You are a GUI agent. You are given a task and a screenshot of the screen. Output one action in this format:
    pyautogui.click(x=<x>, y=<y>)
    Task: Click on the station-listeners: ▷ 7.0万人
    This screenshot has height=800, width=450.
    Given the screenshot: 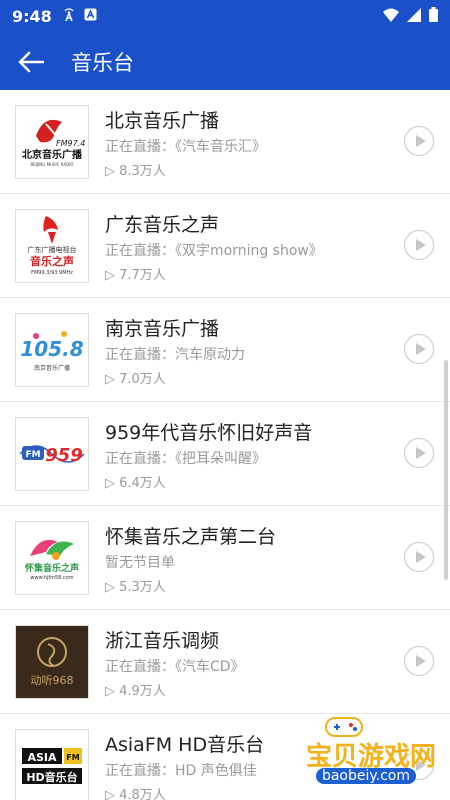 What is the action you would take?
    pyautogui.click(x=135, y=379)
    